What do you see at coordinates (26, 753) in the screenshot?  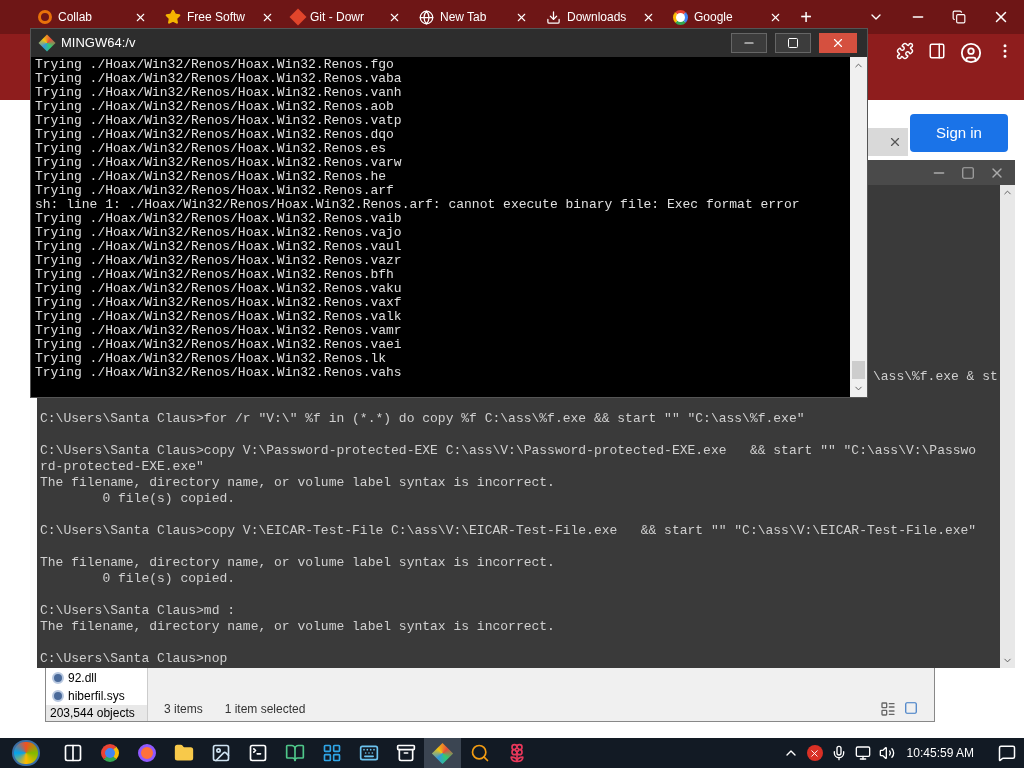 I see `start-icon` at bounding box center [26, 753].